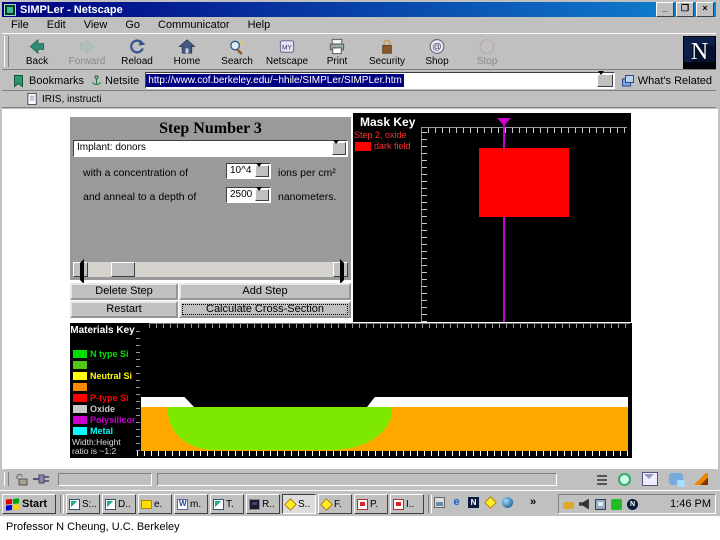 The height and width of the screenshot is (540, 720). What do you see at coordinates (666, 81) in the screenshot?
I see `whats-related-button: What's Related` at bounding box center [666, 81].